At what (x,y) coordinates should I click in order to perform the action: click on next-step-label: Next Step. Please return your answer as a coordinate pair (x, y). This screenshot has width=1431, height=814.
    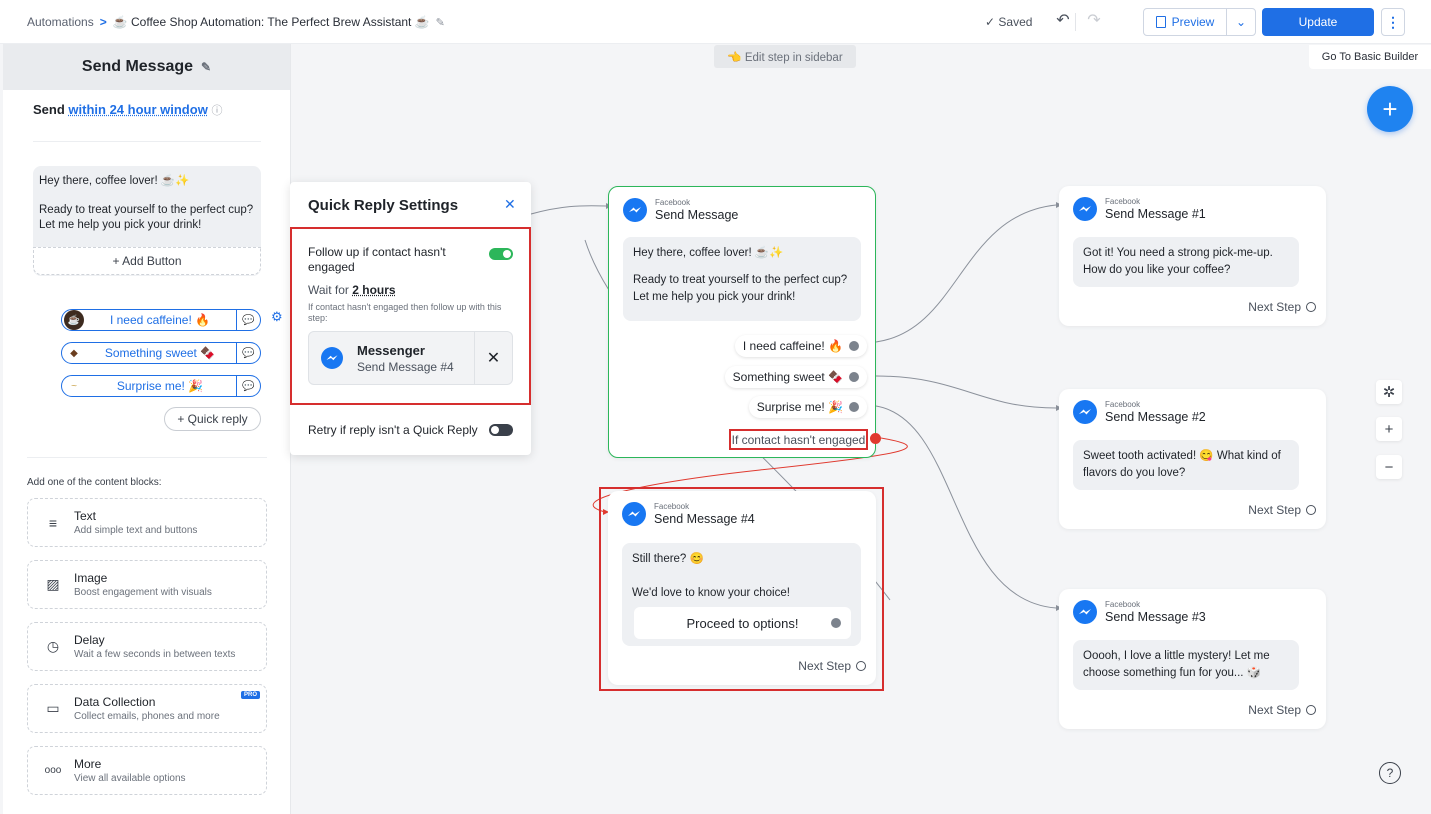
    Looking at the image, I should click on (1274, 307).